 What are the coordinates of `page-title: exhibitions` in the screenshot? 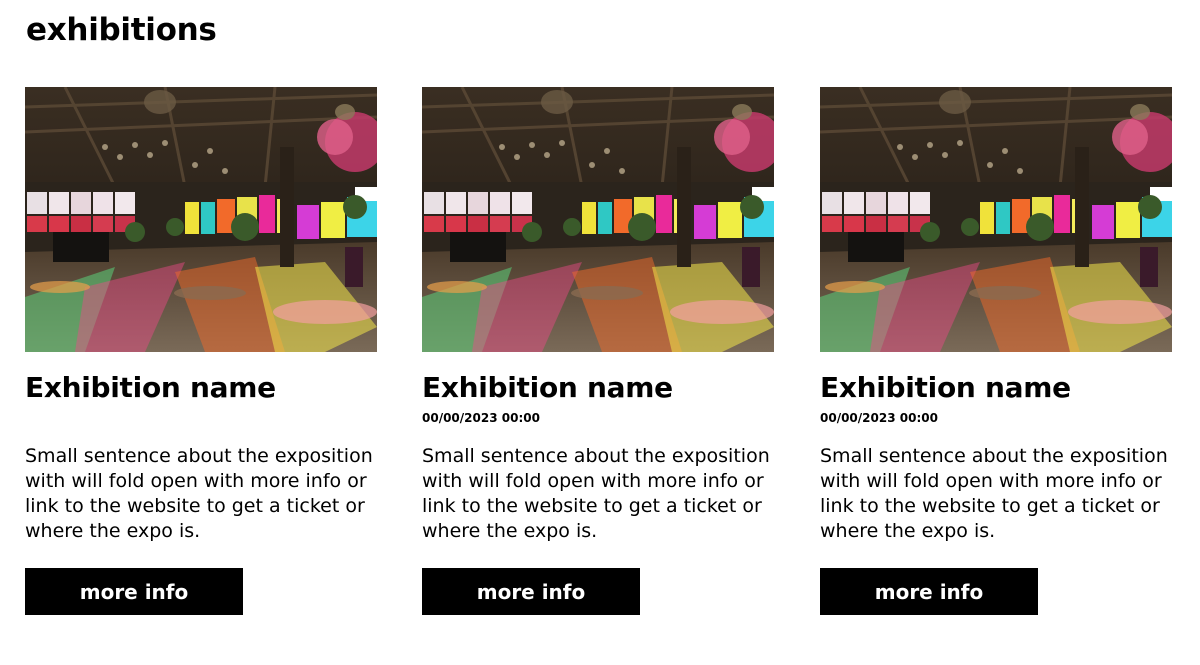 It's located at (121, 30).